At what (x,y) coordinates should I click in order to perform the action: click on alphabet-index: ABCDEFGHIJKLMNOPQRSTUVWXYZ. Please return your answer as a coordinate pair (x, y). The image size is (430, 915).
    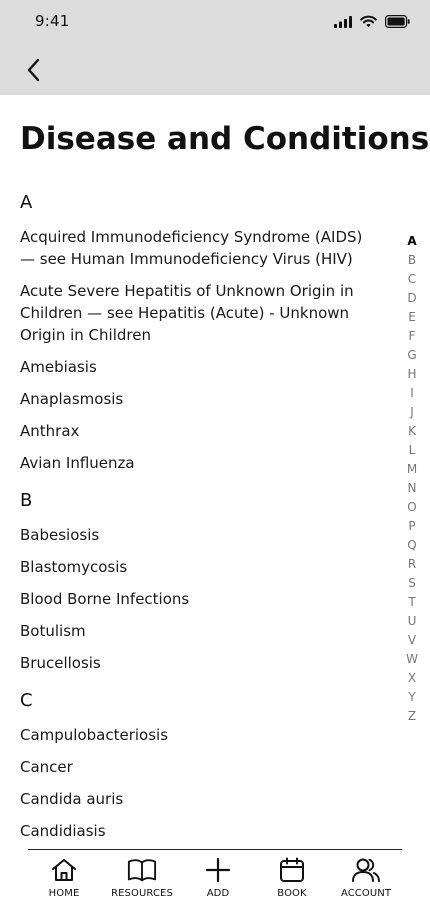
    Looking at the image, I should click on (412, 479).